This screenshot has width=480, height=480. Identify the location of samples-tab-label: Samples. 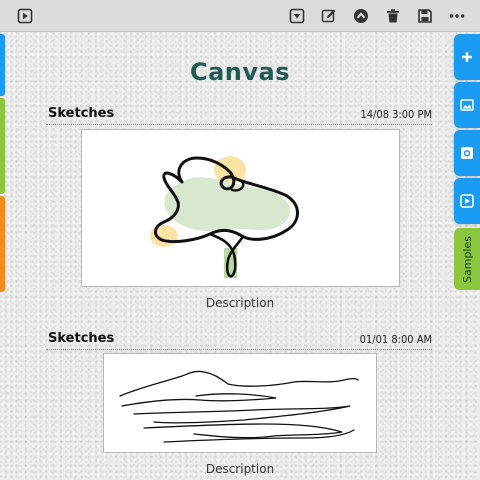
(467, 259).